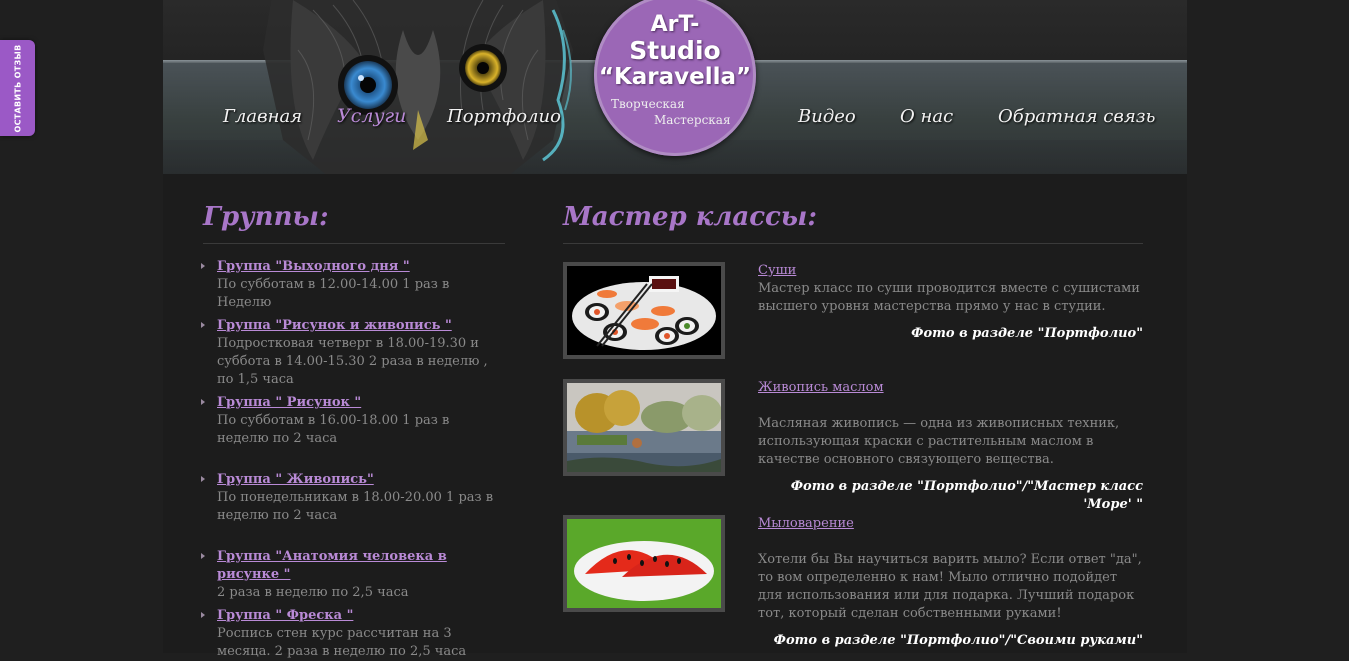 This screenshot has height=661, width=1349. What do you see at coordinates (371, 116) in the screenshot?
I see `nav-services: Услуги` at bounding box center [371, 116].